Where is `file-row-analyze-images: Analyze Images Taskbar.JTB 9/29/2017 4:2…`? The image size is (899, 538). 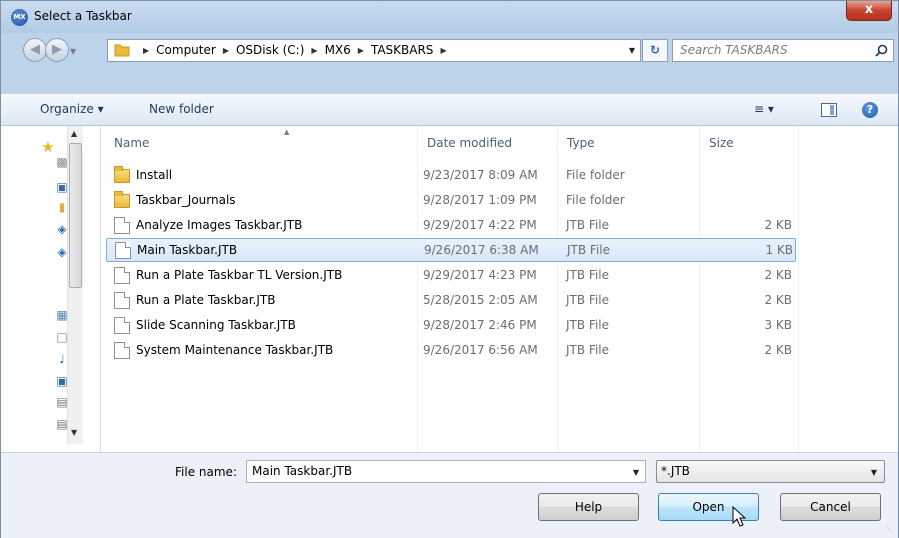 file-row-analyze-images: Analyze Images Taskbar.JTB 9/29/2017 4:2… is located at coordinates (451, 226).